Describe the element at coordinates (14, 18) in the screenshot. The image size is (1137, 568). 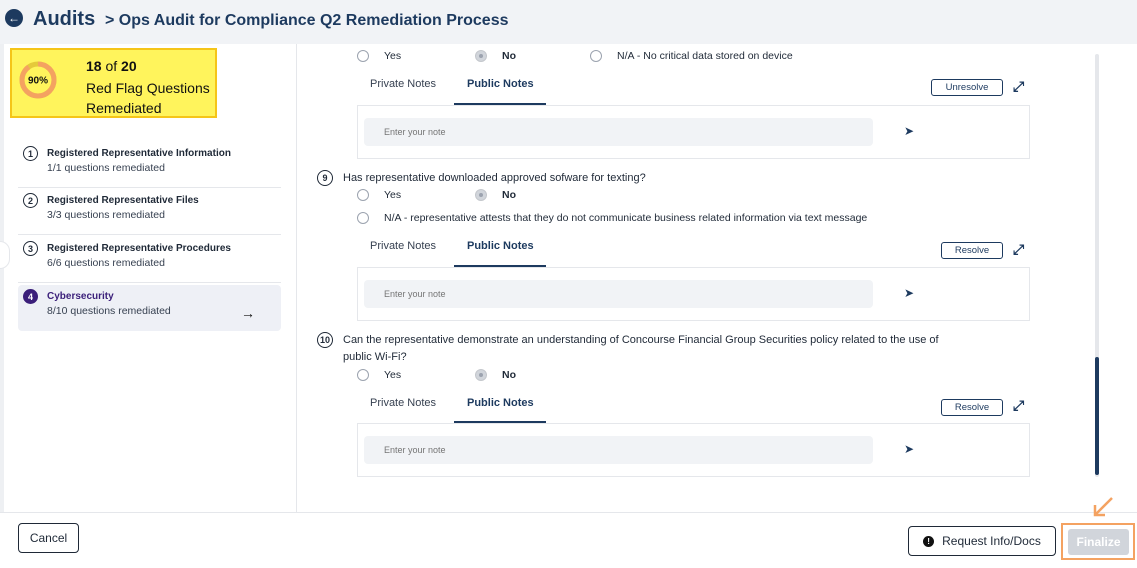
I see `back-arrow-icon: ←` at that location.